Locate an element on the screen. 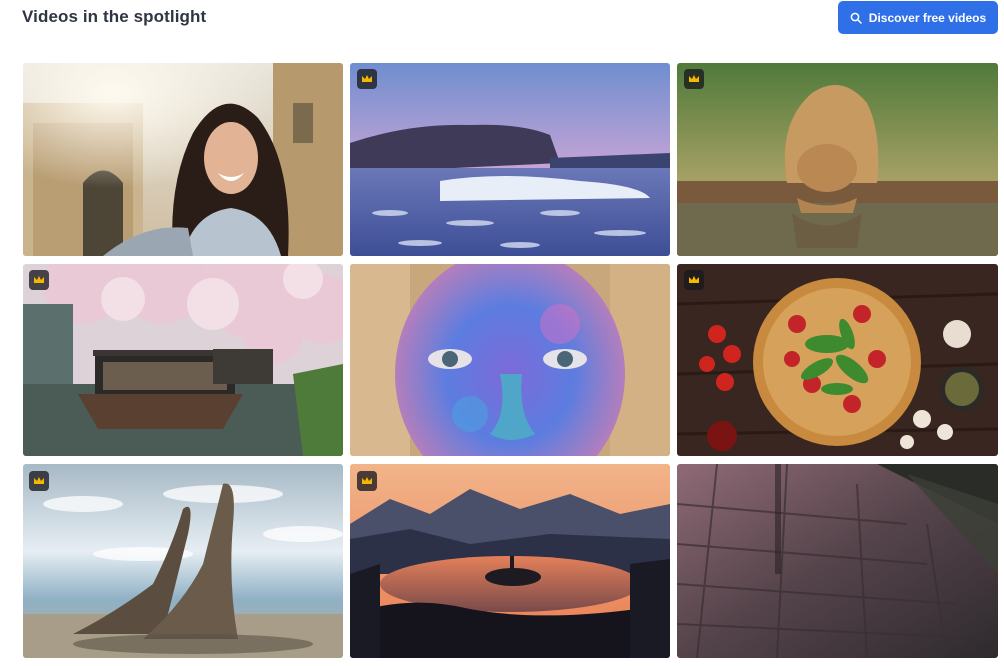  video-tile-pizza is located at coordinates (837, 360).